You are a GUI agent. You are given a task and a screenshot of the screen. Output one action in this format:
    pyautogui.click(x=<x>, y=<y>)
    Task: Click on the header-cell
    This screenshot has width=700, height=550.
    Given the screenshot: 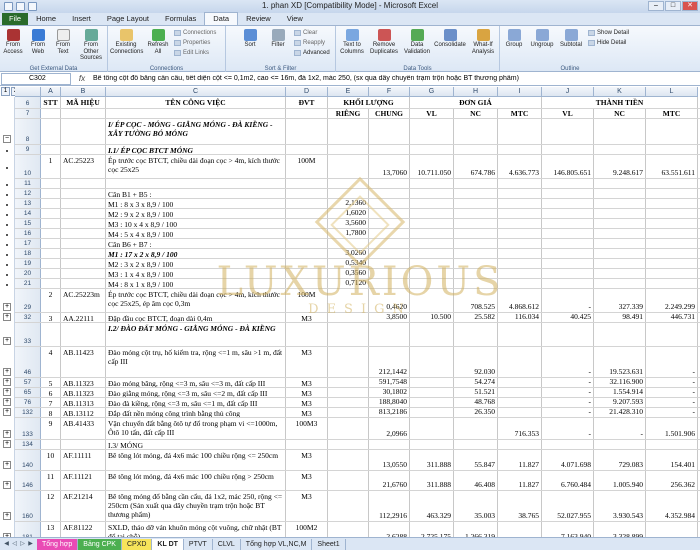 What is the action you would take?
    pyautogui.click(x=51, y=113)
    